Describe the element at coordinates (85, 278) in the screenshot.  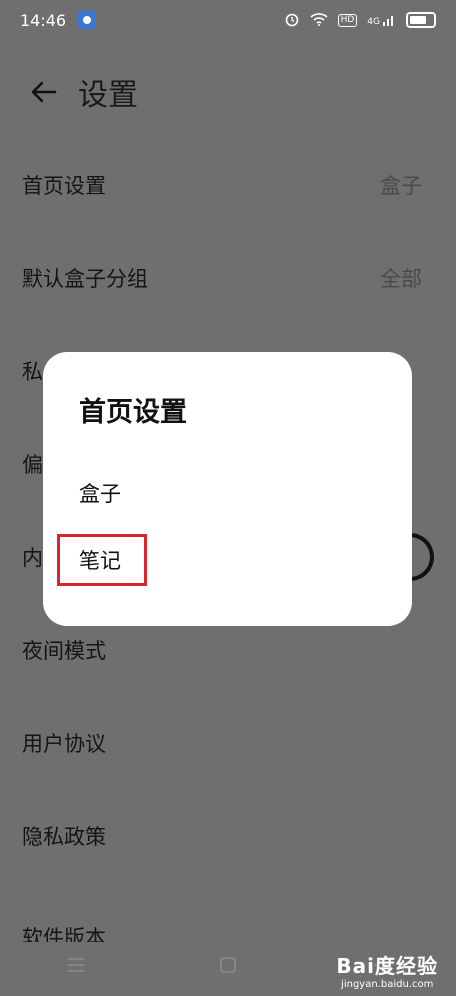
I see `setting-label: 默认盒子分组` at that location.